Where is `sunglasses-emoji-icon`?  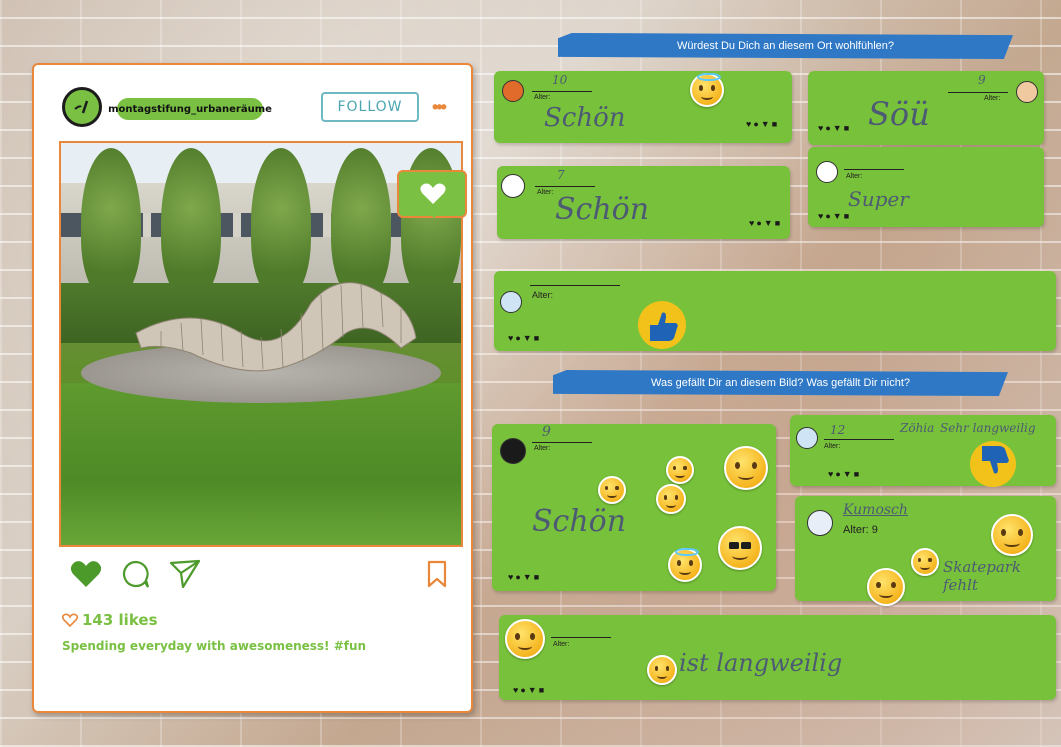
sunglasses-emoji-icon is located at coordinates (740, 548).